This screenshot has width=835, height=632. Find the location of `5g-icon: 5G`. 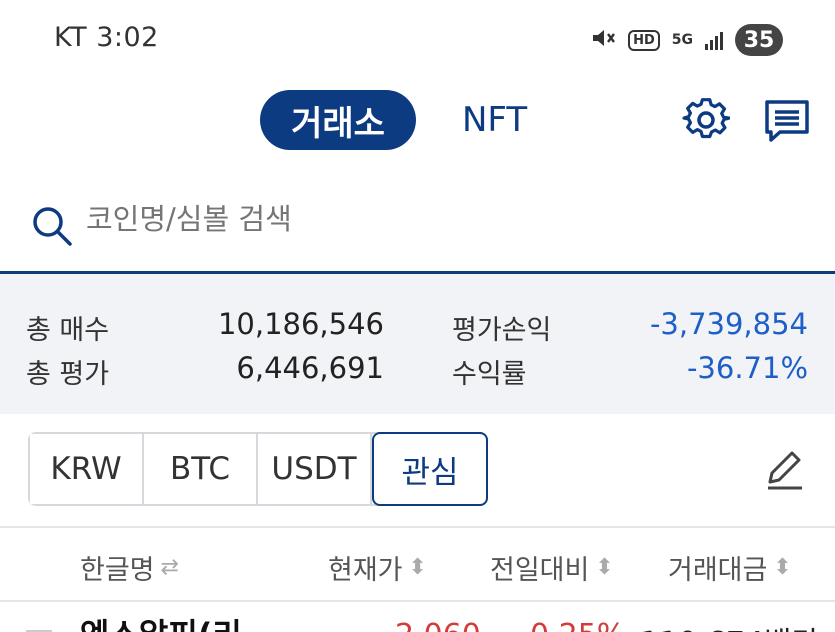

5g-icon: 5G is located at coordinates (682, 40).